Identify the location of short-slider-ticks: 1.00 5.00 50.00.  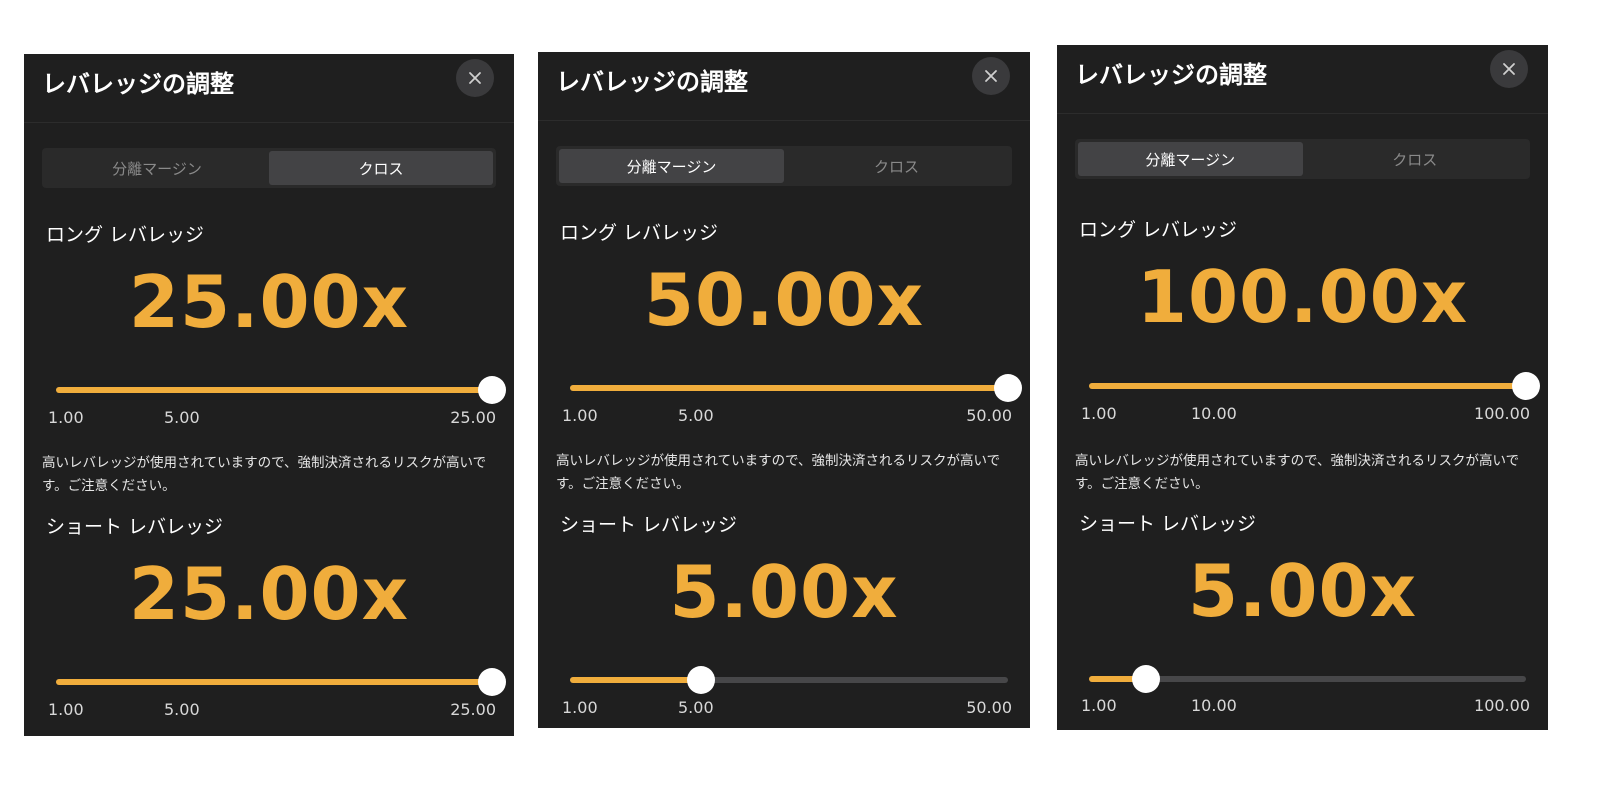
(787, 709).